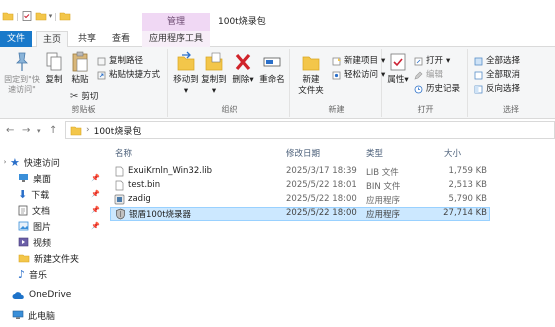 The height and width of the screenshot is (327, 555). Describe the element at coordinates (358, 61) in the screenshot. I see `new-item-button: 新建项目 ▾` at that location.